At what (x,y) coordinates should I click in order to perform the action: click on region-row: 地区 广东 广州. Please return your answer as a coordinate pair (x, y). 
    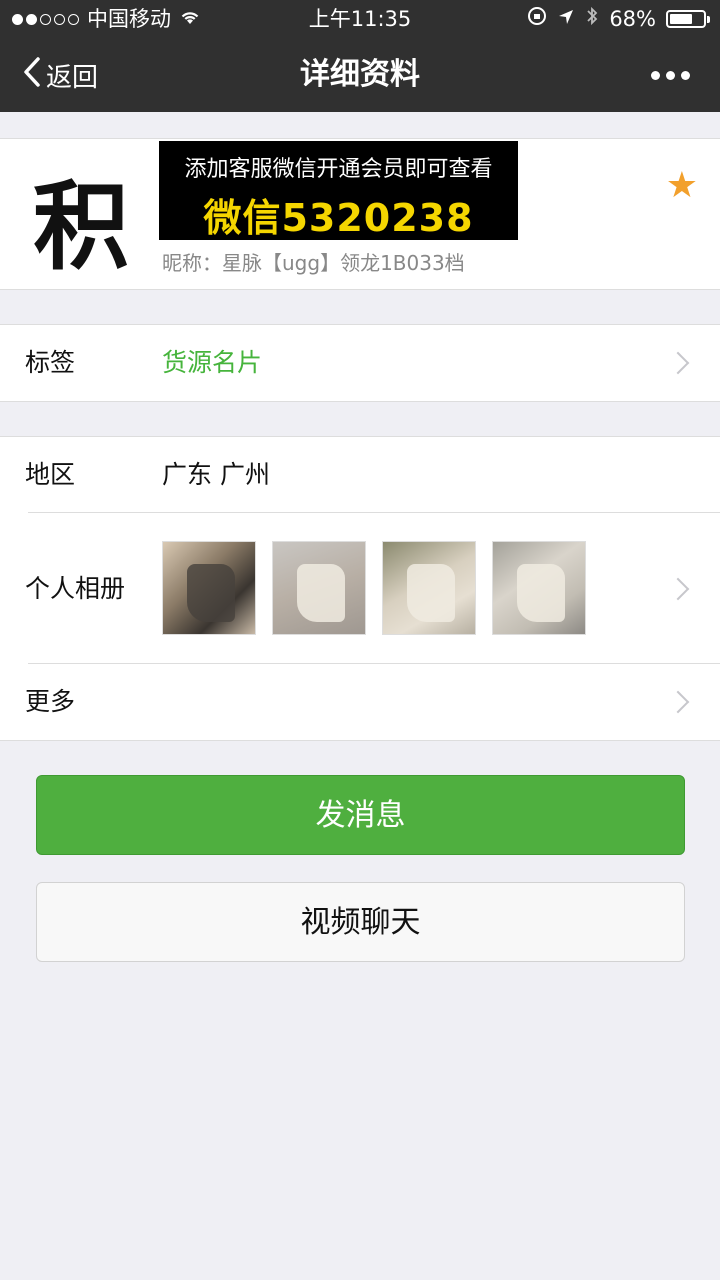
    Looking at the image, I should click on (360, 475).